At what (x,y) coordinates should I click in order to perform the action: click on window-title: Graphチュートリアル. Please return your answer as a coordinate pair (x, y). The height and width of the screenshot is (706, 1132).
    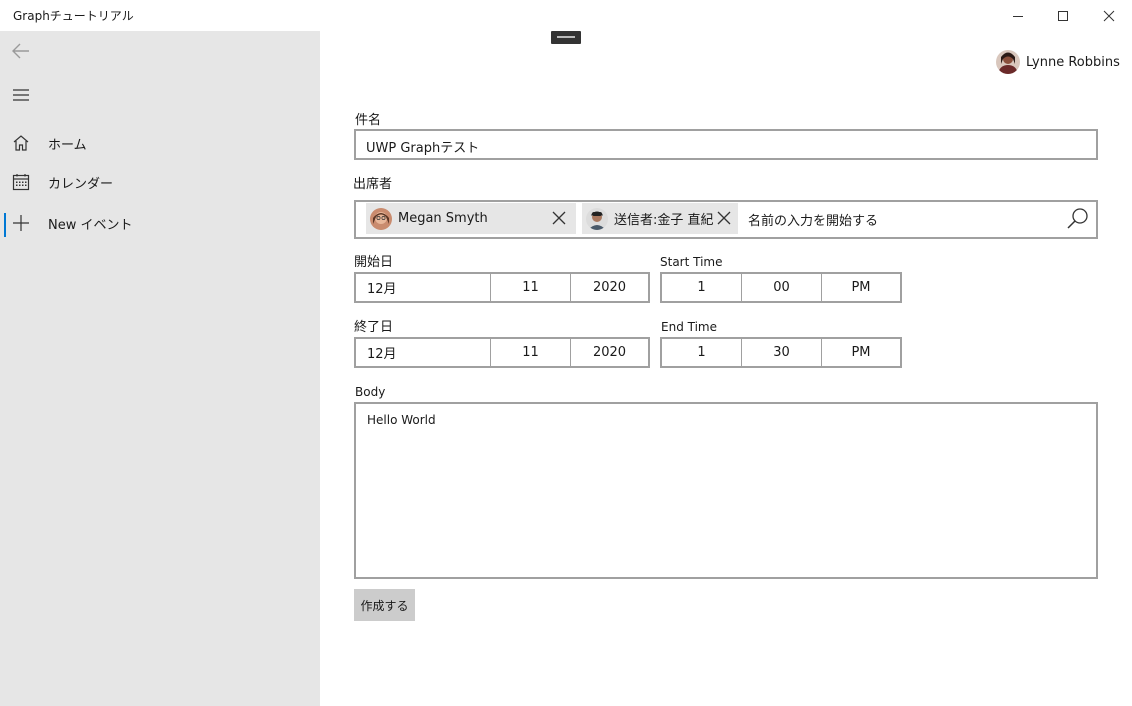
    Looking at the image, I should click on (73, 16).